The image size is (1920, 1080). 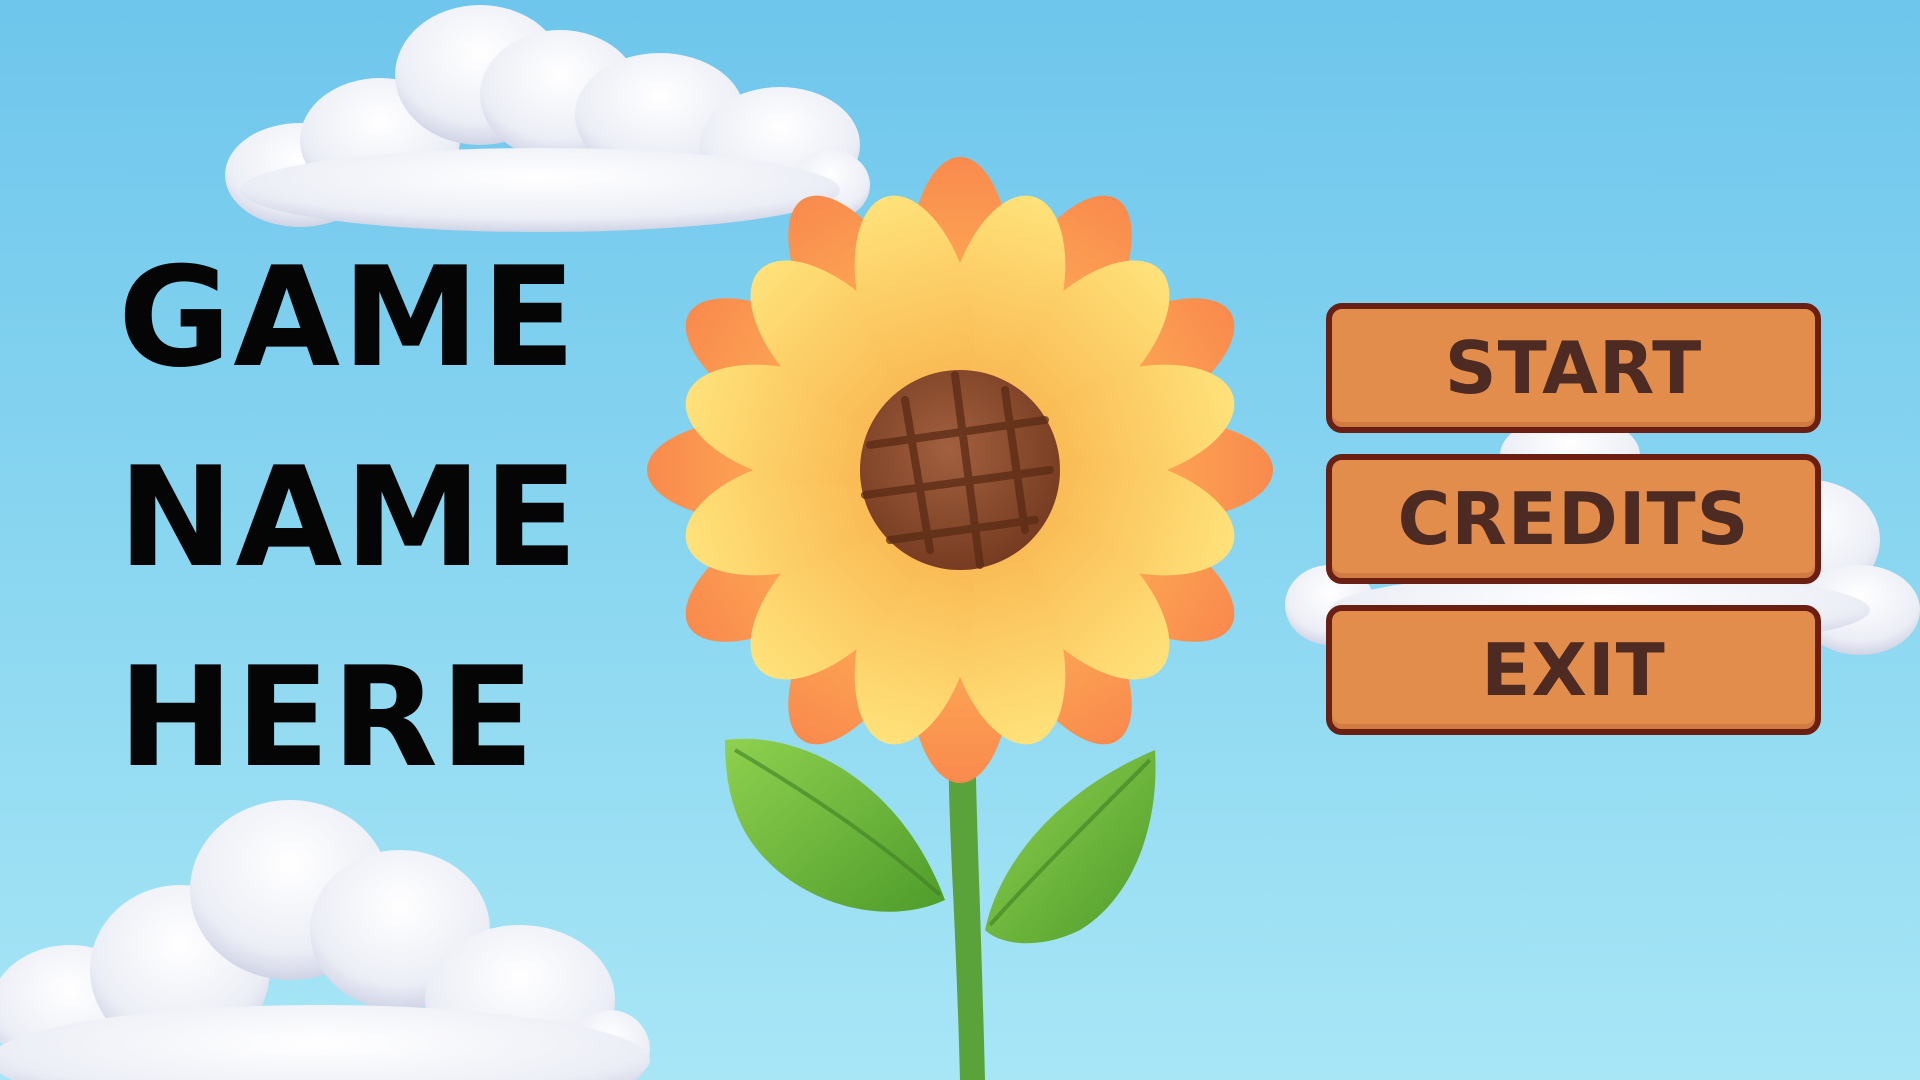 I want to click on start-button-label: START, so click(x=1573, y=368).